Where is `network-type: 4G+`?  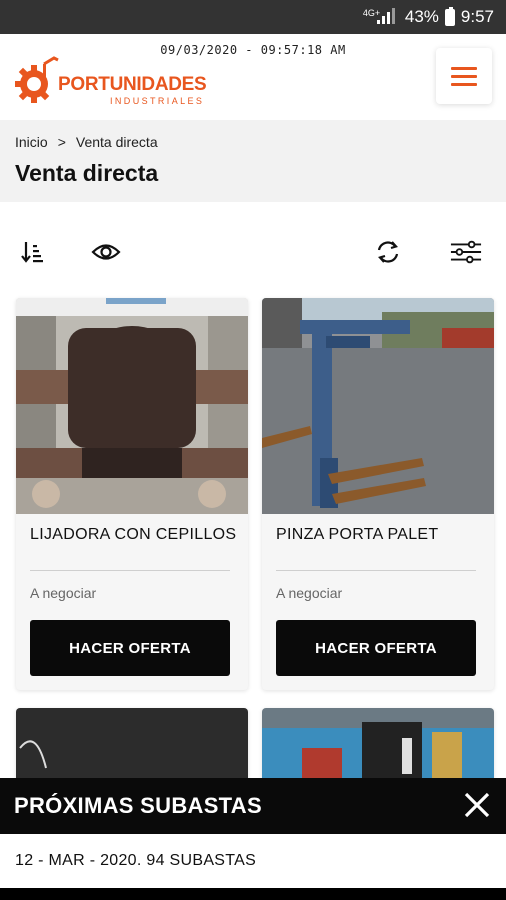 network-type: 4G+ is located at coordinates (371, 13).